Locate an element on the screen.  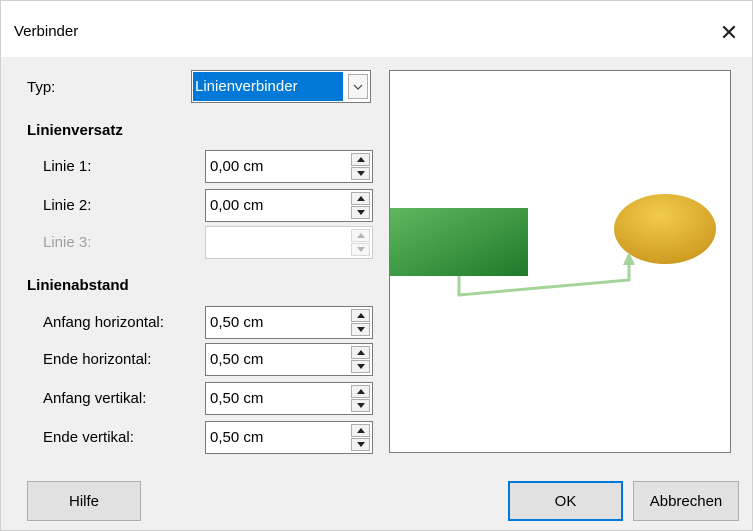
line1-value: 0,00 cm is located at coordinates (237, 166).